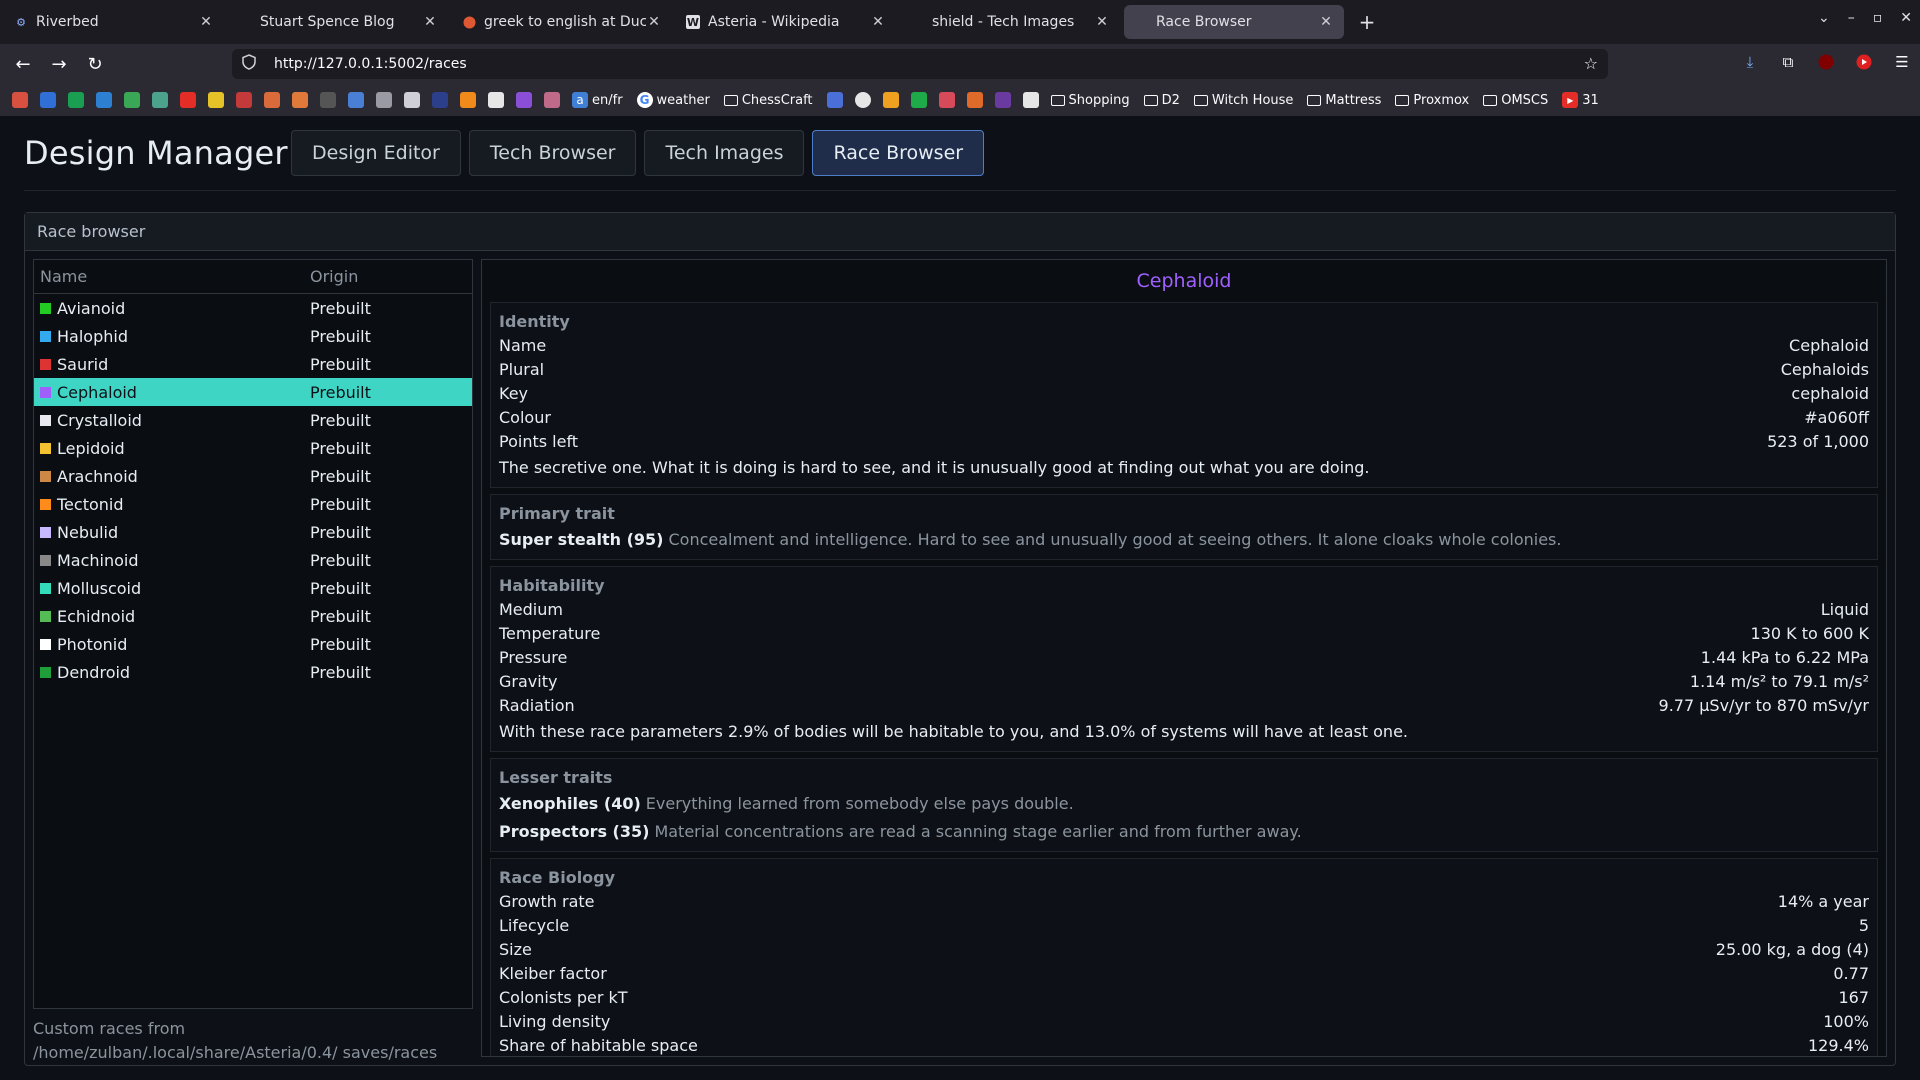 This screenshot has width=1920, height=1080. I want to click on race-row: Halophid Prebuilt, so click(253, 336).